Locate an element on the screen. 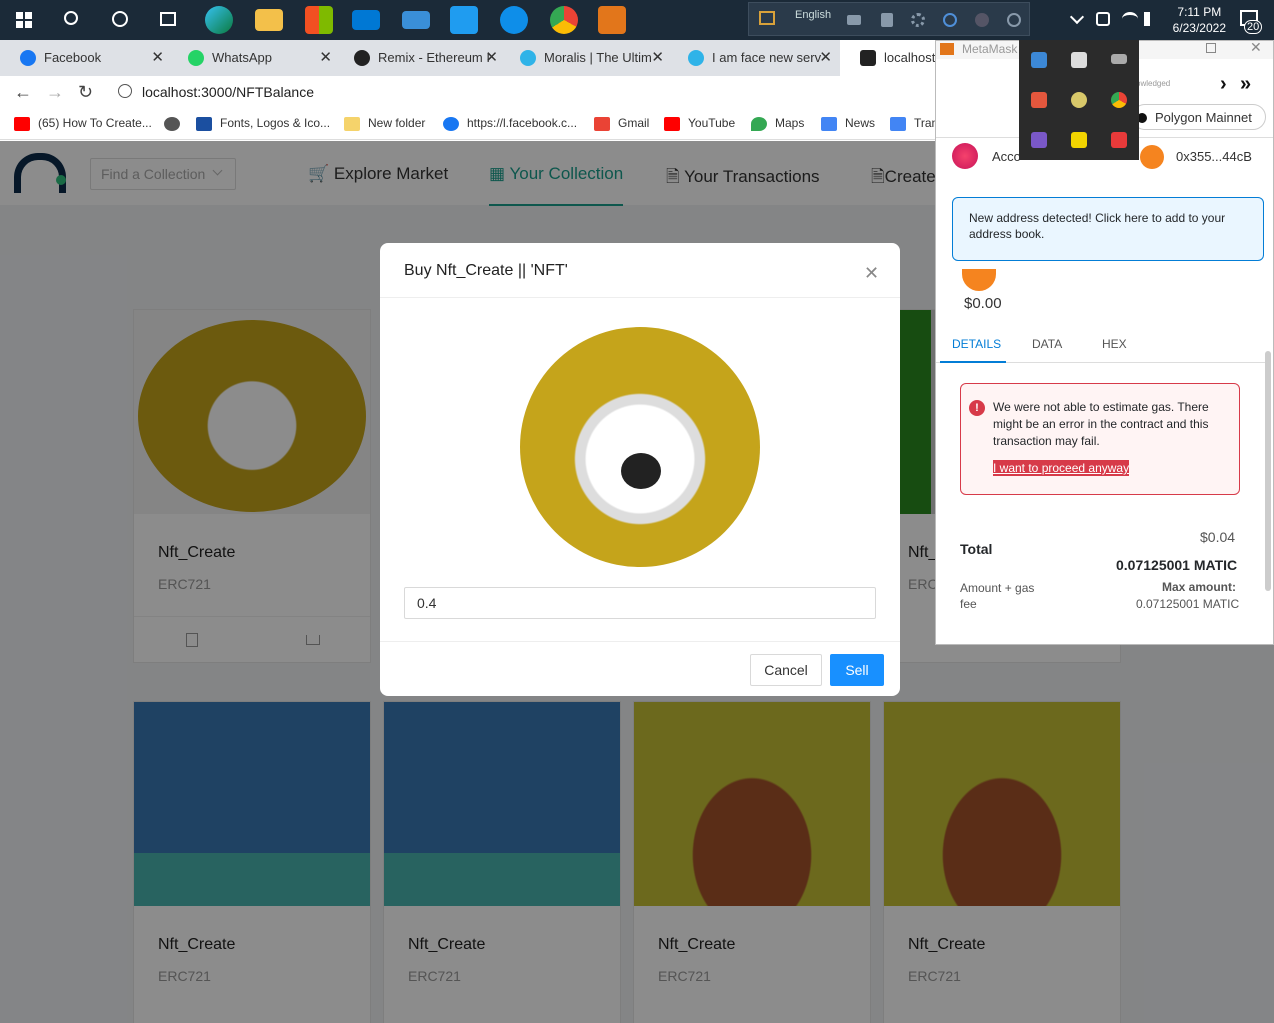  sell-button: Sell is located at coordinates (857, 670).